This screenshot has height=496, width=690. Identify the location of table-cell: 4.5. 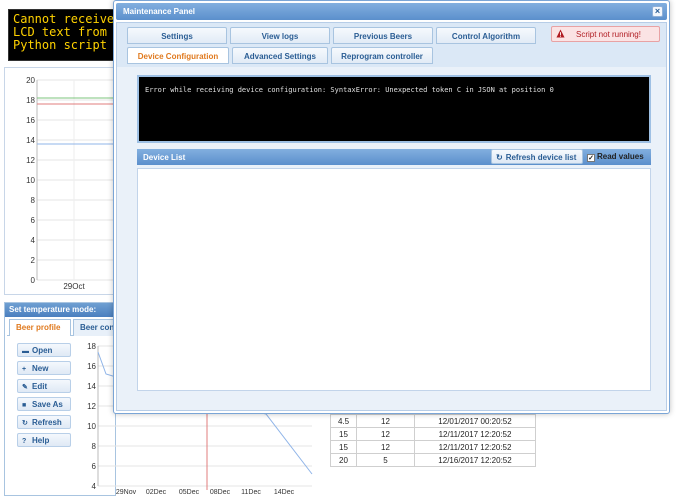
(343, 421).